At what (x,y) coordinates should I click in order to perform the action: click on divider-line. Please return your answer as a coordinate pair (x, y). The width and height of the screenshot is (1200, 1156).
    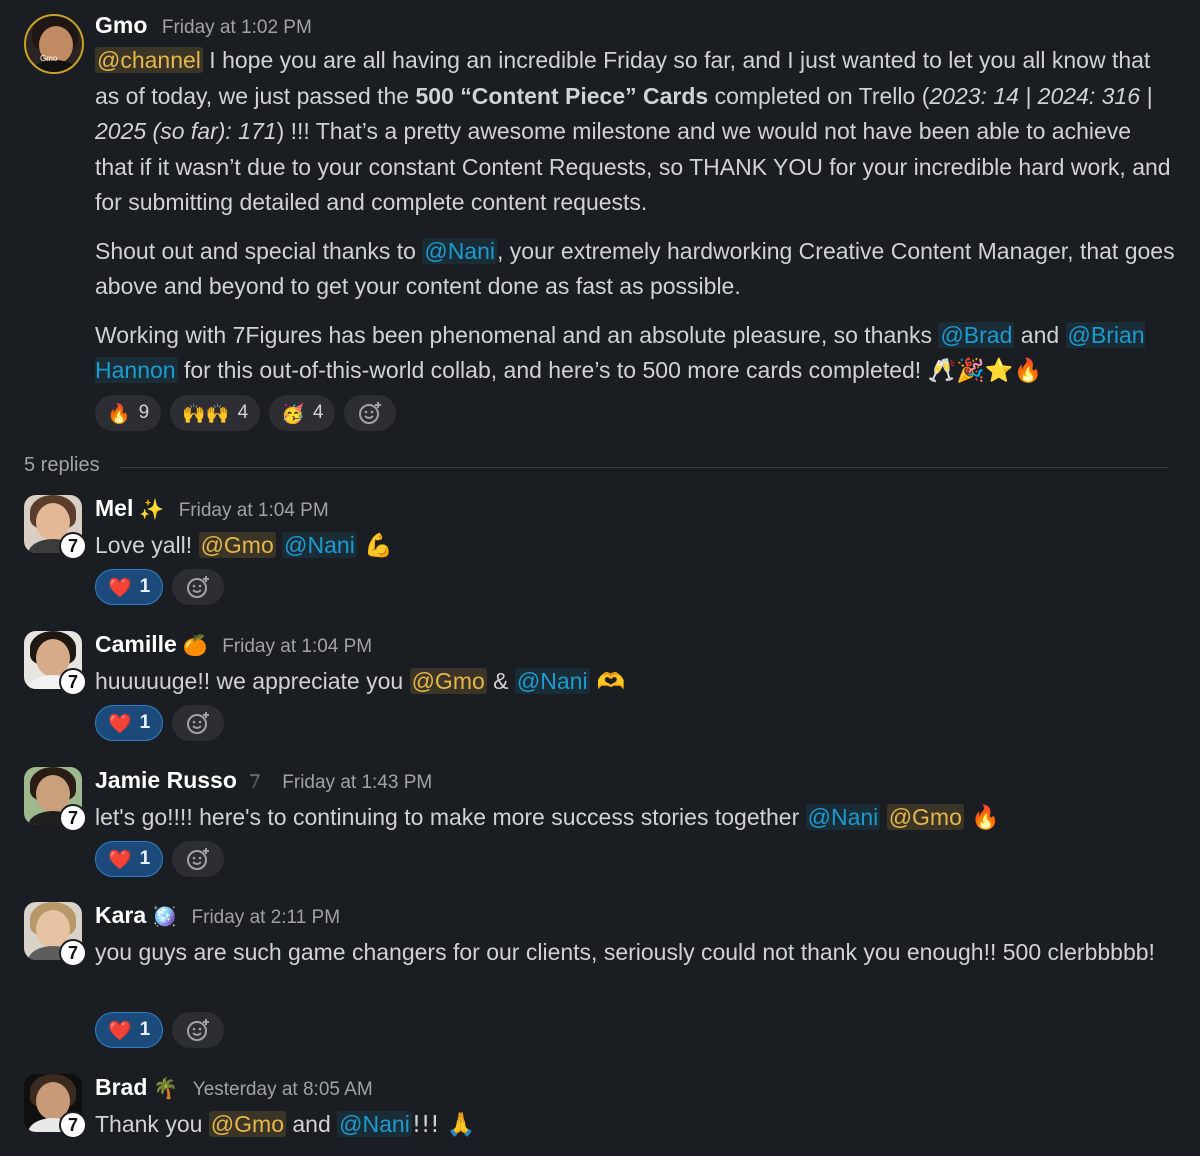
    Looking at the image, I should click on (644, 467).